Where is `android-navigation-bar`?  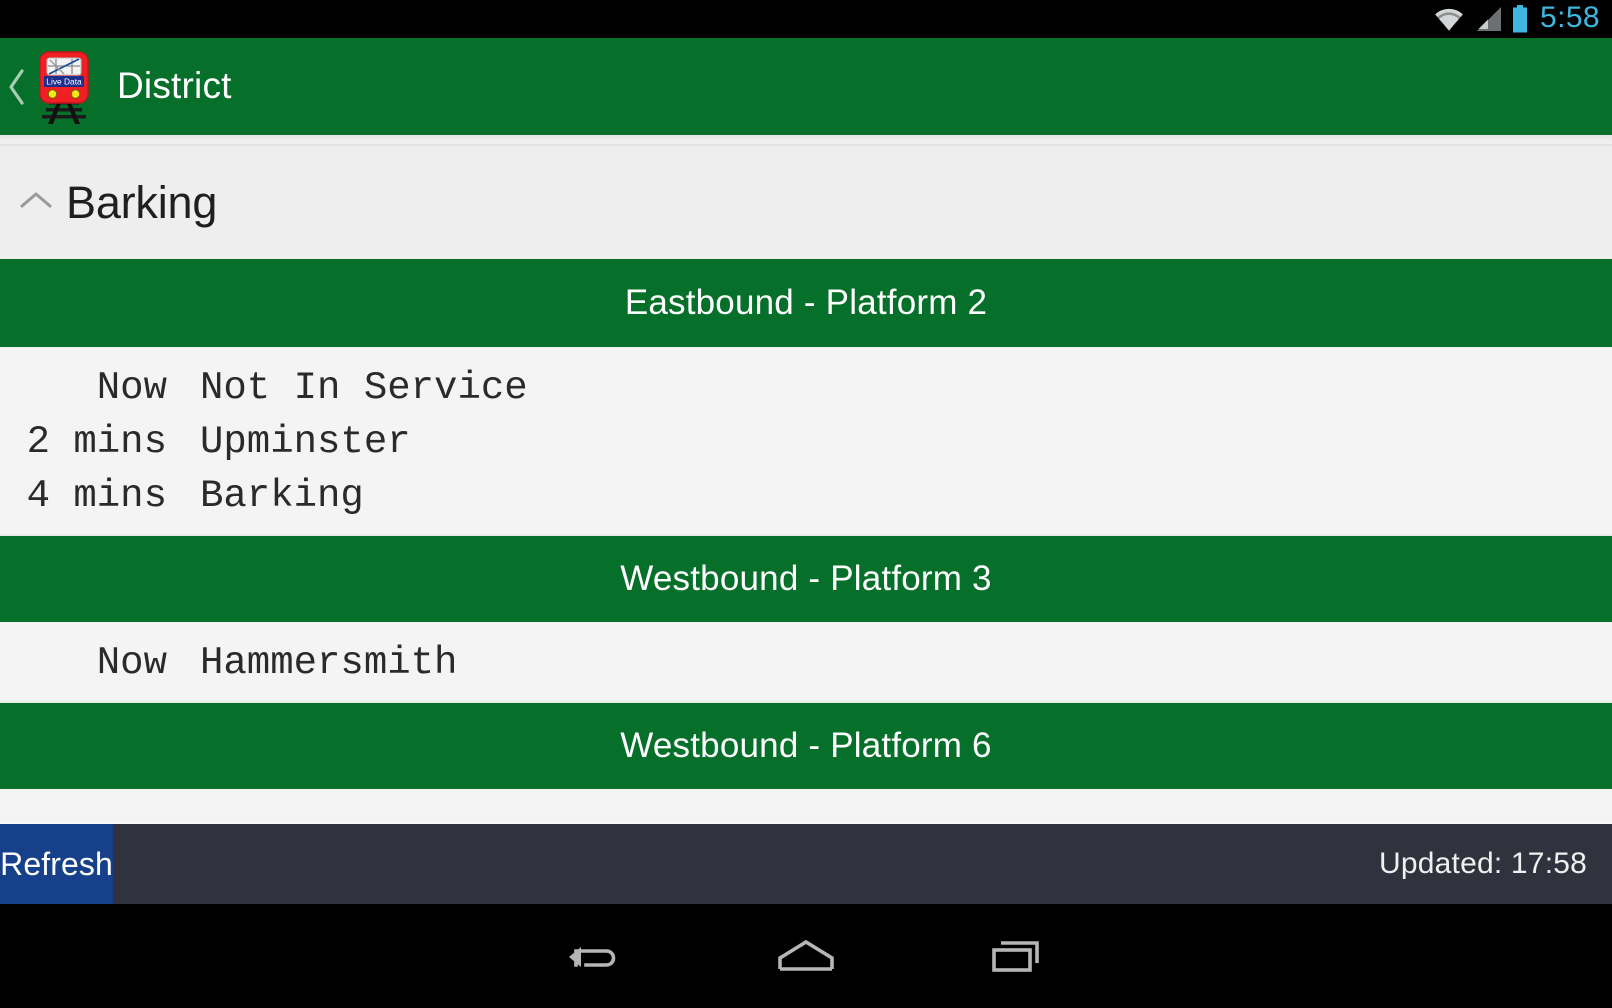 android-navigation-bar is located at coordinates (806, 956).